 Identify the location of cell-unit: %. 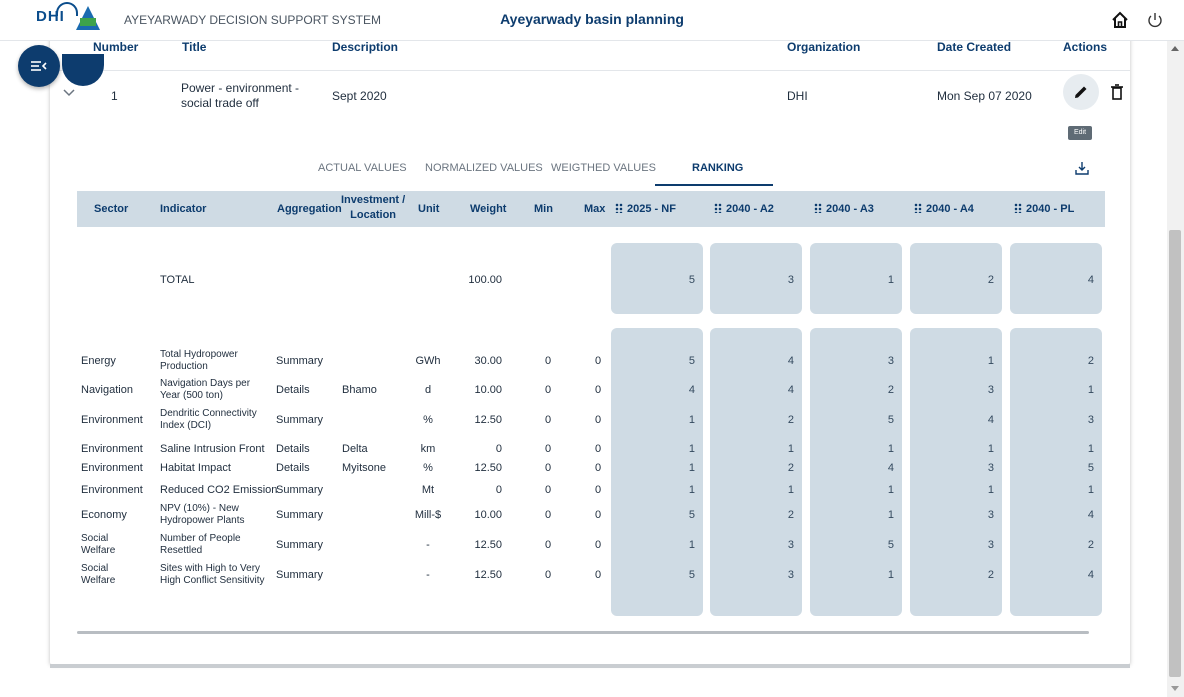
(428, 468).